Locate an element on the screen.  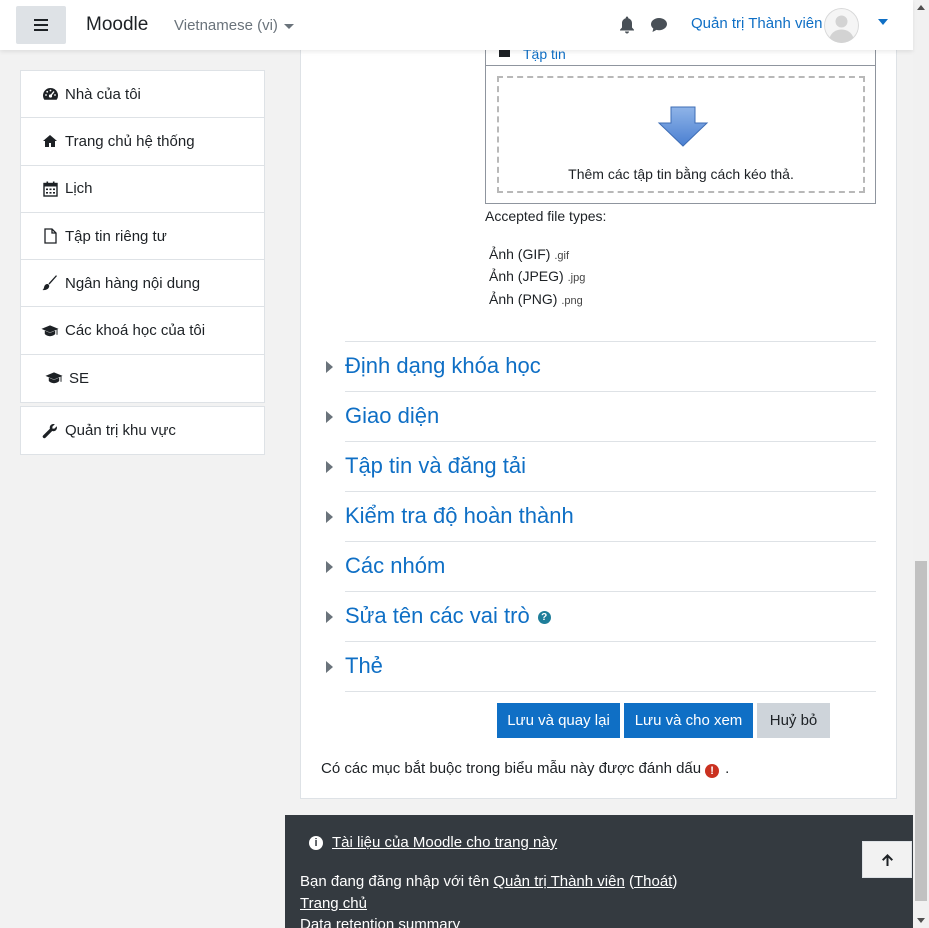
required-note-suffix: . is located at coordinates (727, 768).